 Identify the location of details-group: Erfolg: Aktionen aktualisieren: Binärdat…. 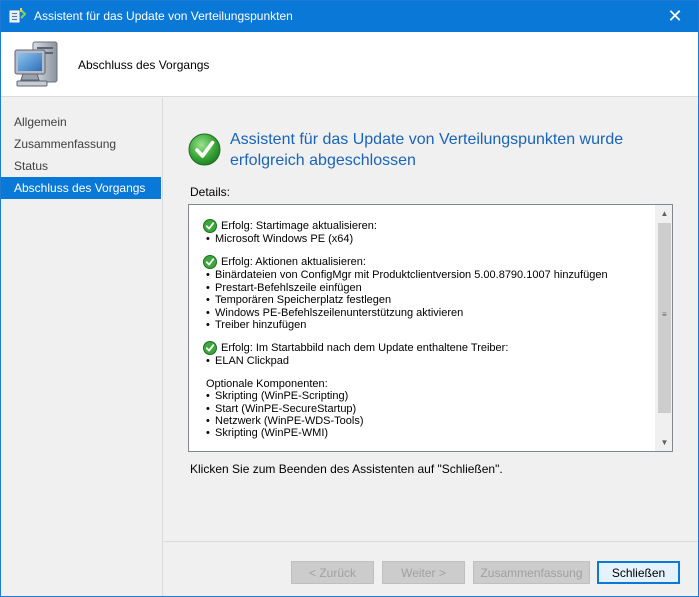
(428, 293).